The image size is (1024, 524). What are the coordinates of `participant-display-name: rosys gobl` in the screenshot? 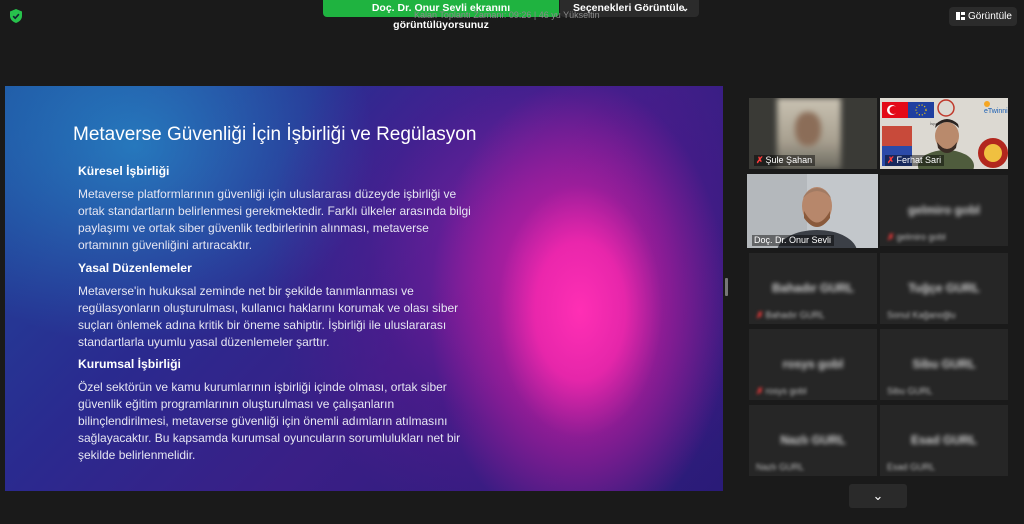 It's located at (813, 364).